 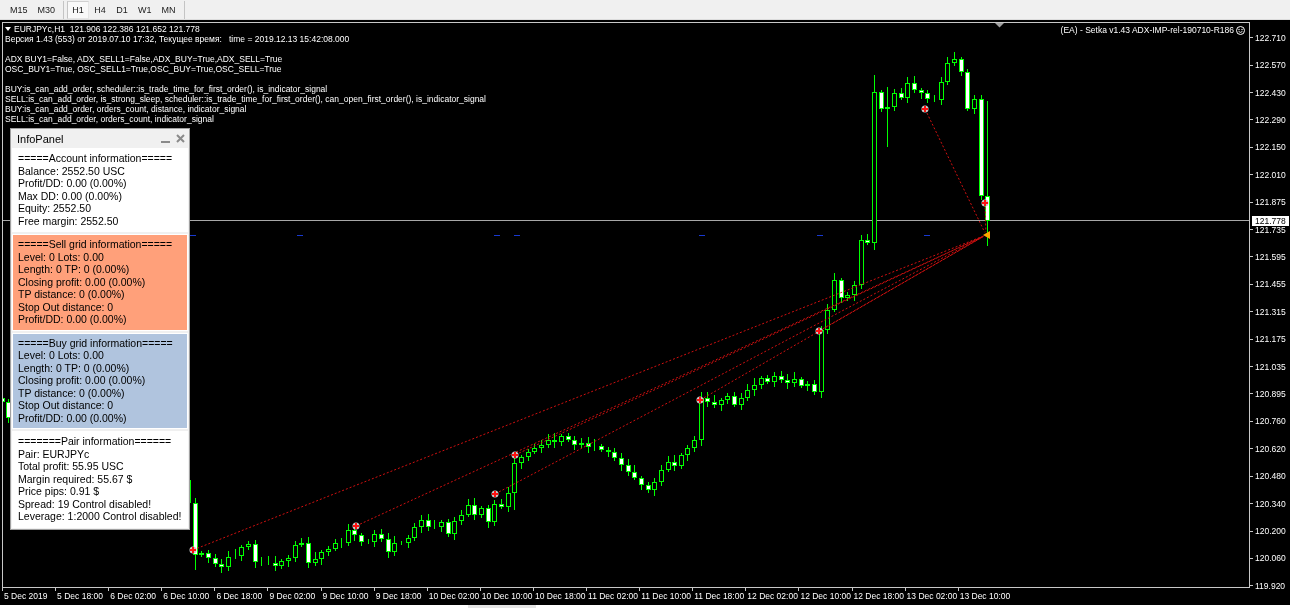 I want to click on time-label: 5 Dec 18:00, so click(x=80, y=596).